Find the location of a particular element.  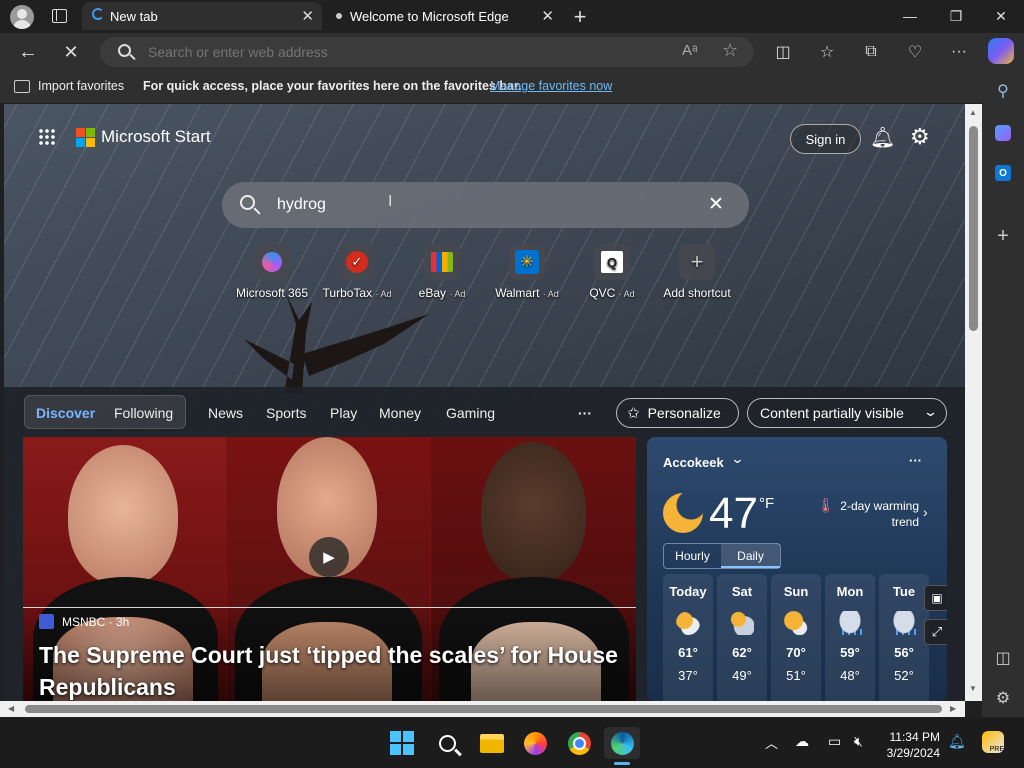

back-button: ← is located at coordinates (28, 52).